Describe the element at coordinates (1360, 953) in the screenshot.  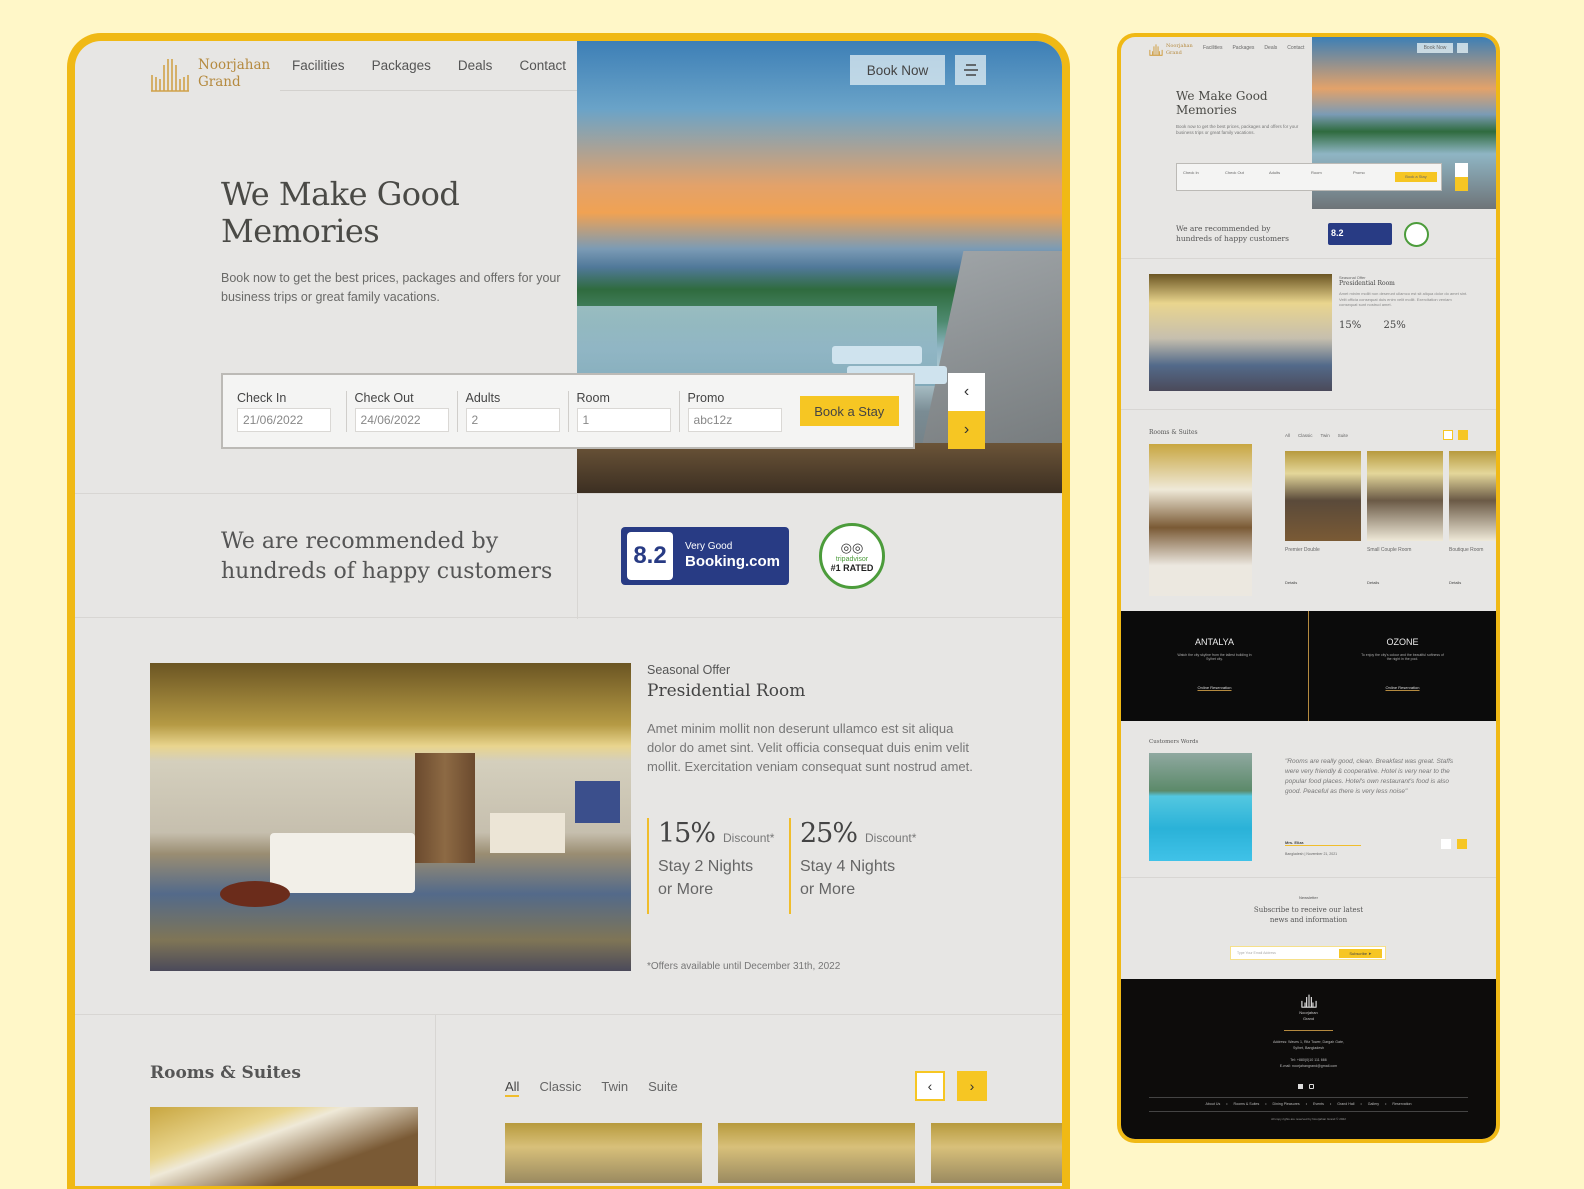
I see `subscribe-button: Subscribe ➤` at that location.